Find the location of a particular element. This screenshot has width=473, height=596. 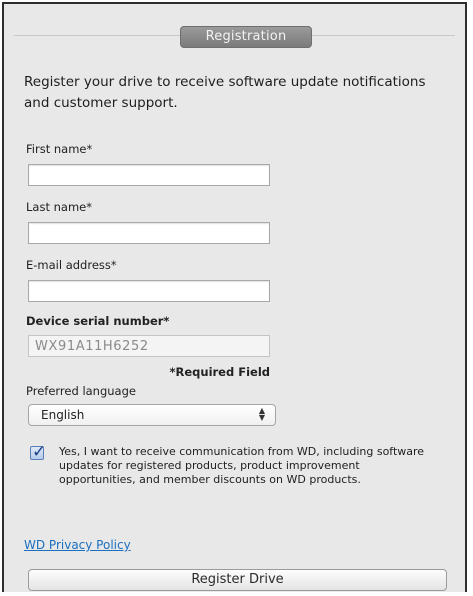

email-label: E-mail address* is located at coordinates (71, 265).